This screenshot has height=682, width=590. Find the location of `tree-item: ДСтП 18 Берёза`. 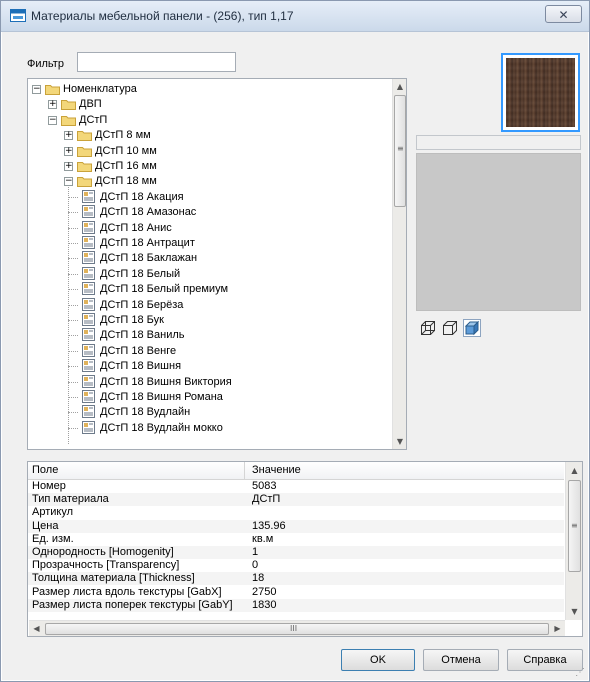

tree-item: ДСтП 18 Берёза is located at coordinates (210, 305).